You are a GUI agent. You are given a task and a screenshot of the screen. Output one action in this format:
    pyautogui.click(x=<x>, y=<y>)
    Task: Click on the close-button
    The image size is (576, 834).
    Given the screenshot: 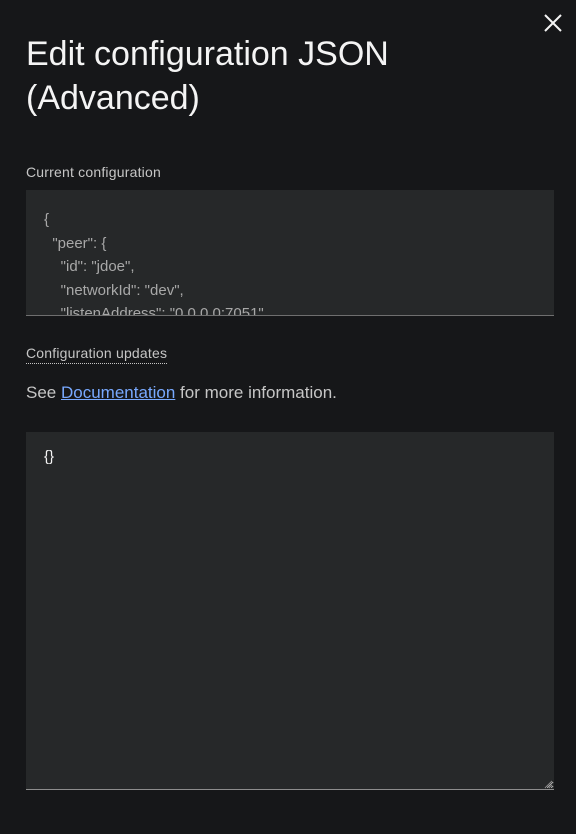 What is the action you would take?
    pyautogui.click(x=553, y=23)
    